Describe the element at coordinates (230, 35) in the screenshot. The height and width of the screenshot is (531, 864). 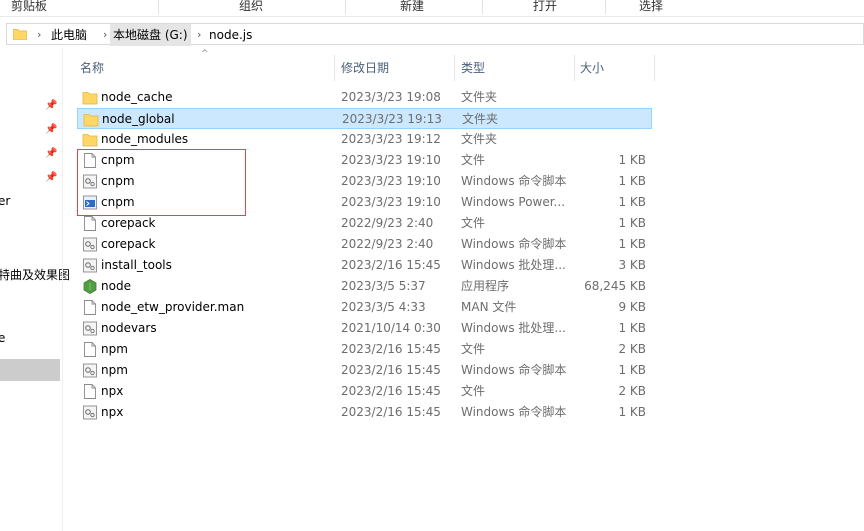
I see `breadcrumb-current-folder: node.js` at that location.